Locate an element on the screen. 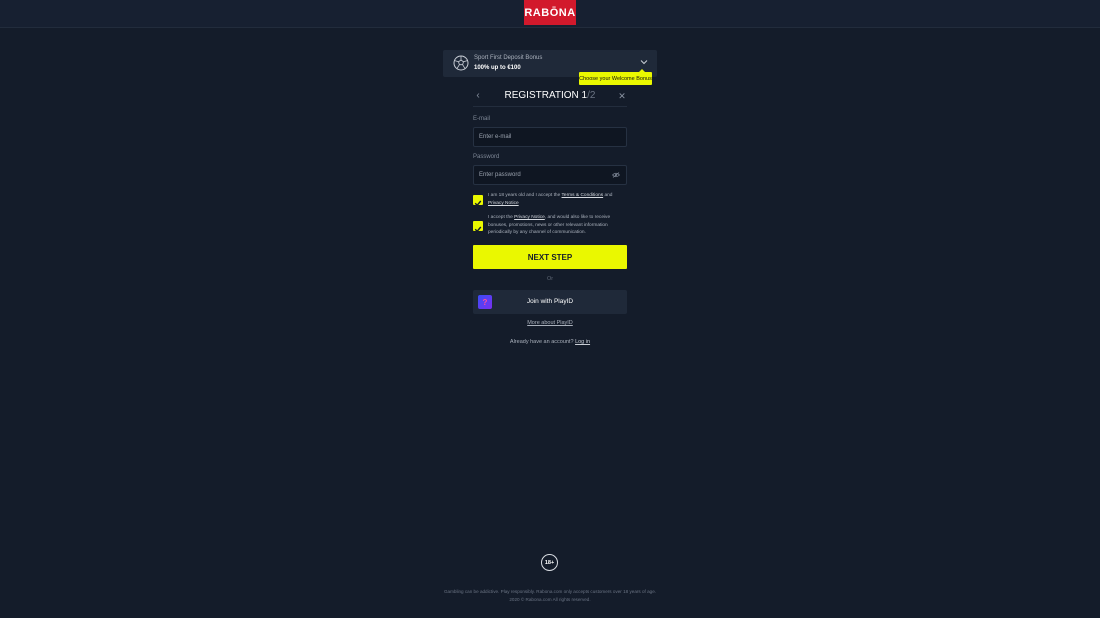 This screenshot has width=1100, height=618. password-placeholder: Enter password is located at coordinates (500, 175).